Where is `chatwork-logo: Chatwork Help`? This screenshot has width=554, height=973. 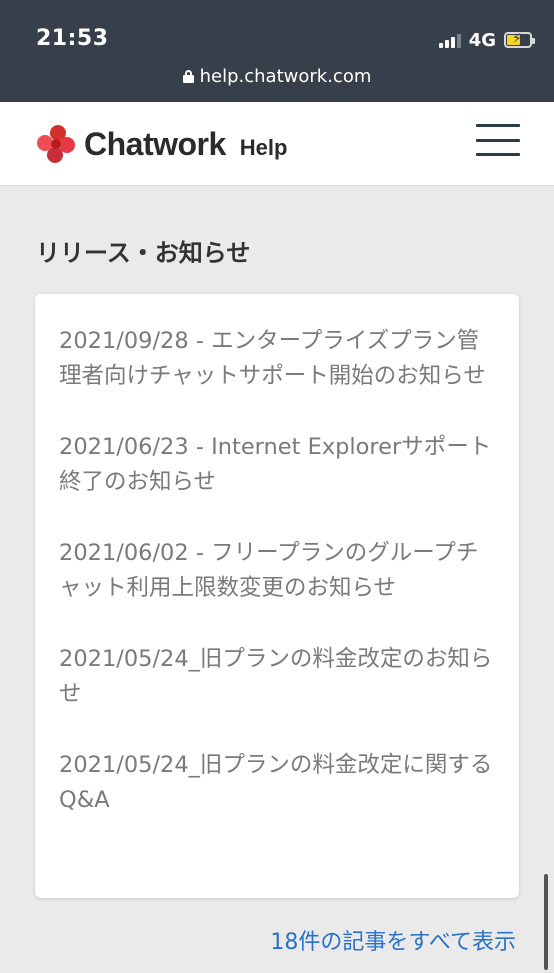
chatwork-logo: Chatwork Help is located at coordinates (160, 144).